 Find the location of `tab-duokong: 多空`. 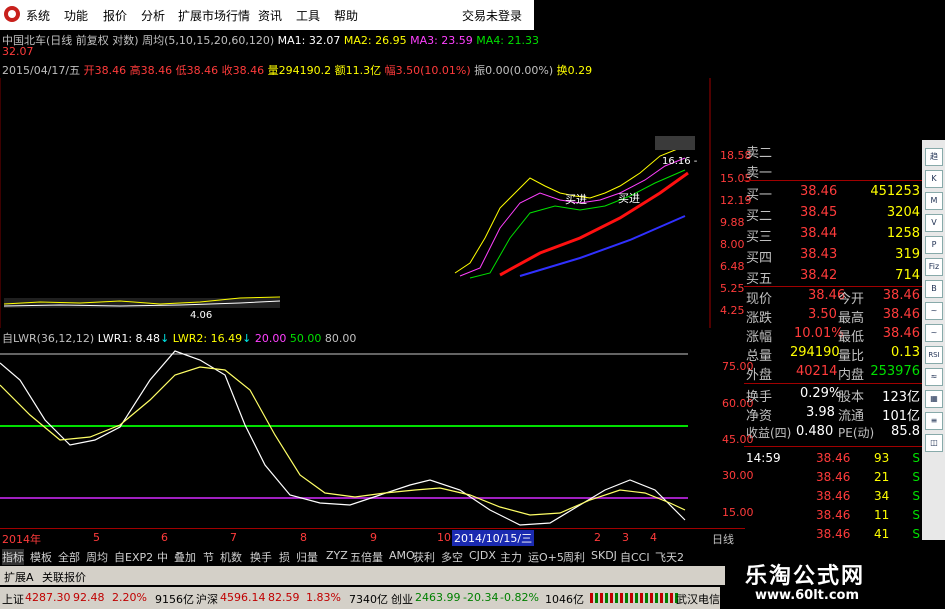

tab-duokong: 多空 is located at coordinates (452, 557).